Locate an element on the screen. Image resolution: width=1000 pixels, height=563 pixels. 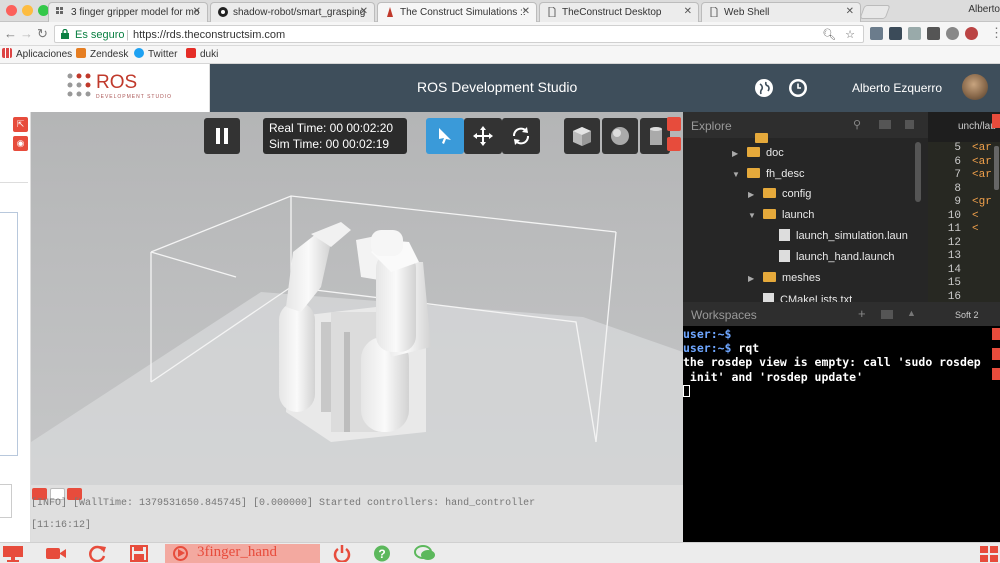
insert-box-button is located at coordinates (582, 136).